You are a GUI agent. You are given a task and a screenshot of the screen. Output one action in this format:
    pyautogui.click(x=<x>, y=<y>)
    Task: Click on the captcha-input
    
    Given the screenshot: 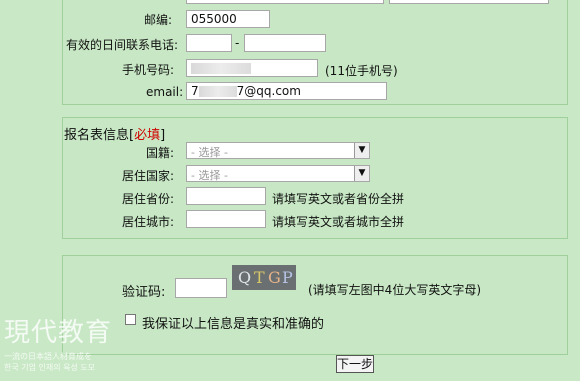 What is the action you would take?
    pyautogui.click(x=201, y=288)
    